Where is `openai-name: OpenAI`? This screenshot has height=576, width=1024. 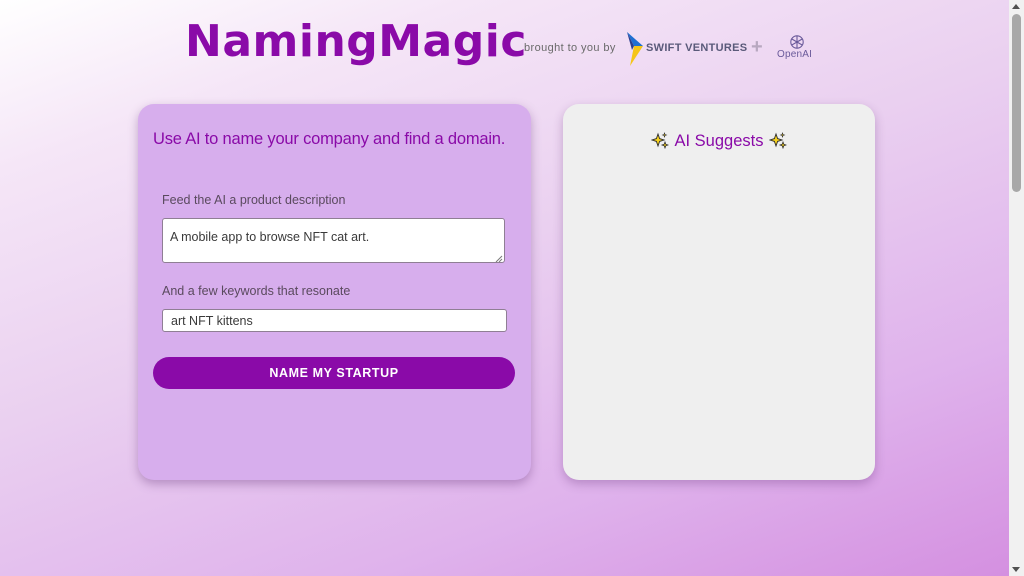 openai-name: OpenAI is located at coordinates (795, 54).